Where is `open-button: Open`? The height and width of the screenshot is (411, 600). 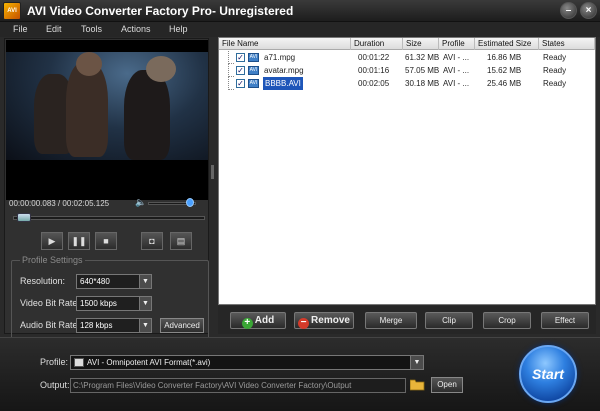 open-button: Open is located at coordinates (447, 385).